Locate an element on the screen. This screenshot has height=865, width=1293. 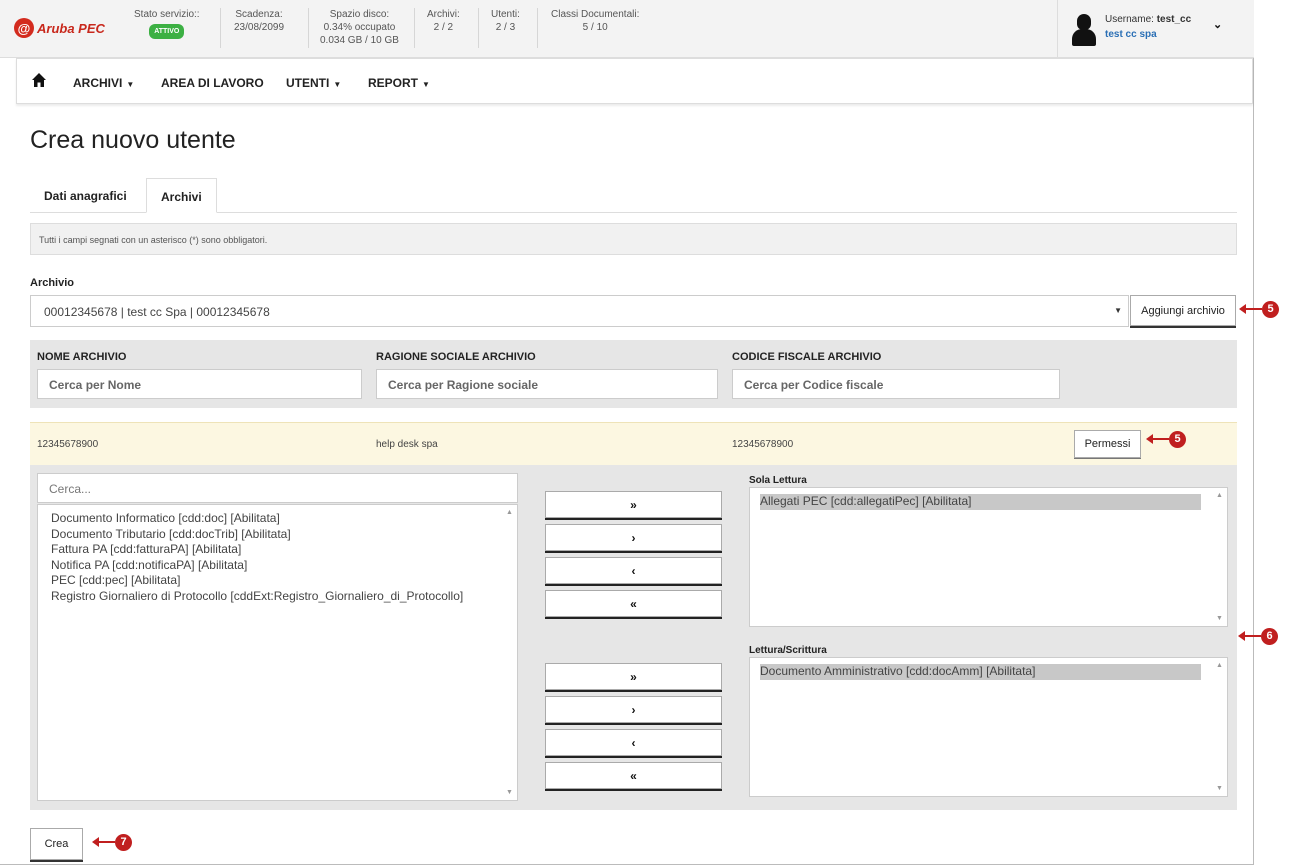
nav-report: REPORT ▼ is located at coordinates (399, 83).